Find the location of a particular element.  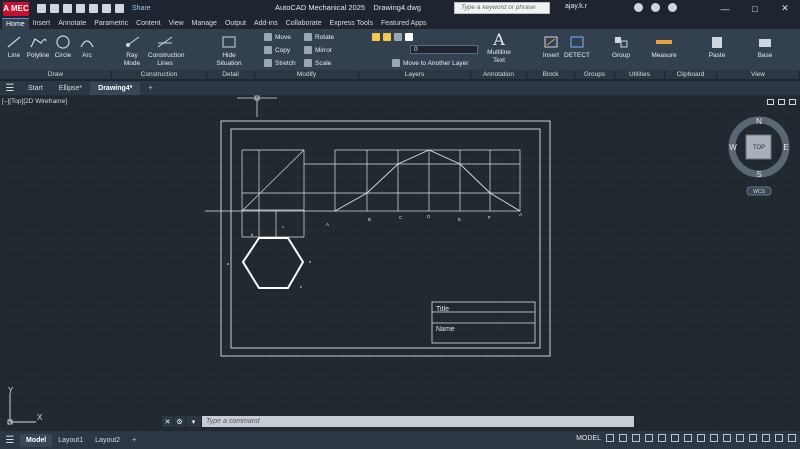

stretch-button: Stretch is located at coordinates (280, 63).